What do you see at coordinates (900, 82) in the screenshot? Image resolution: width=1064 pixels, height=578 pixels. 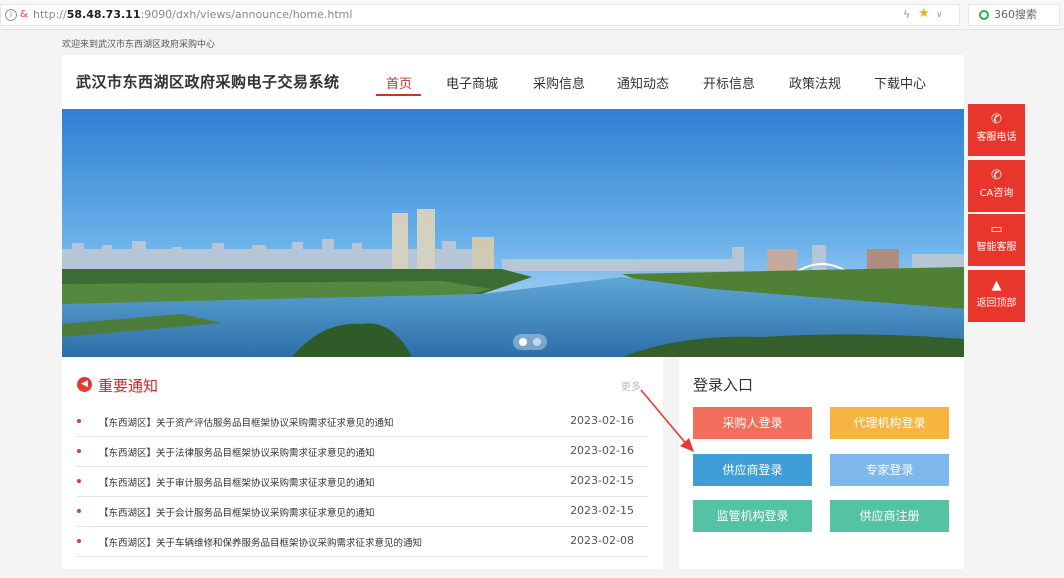 I see `nav-downloads: 下载中心` at bounding box center [900, 82].